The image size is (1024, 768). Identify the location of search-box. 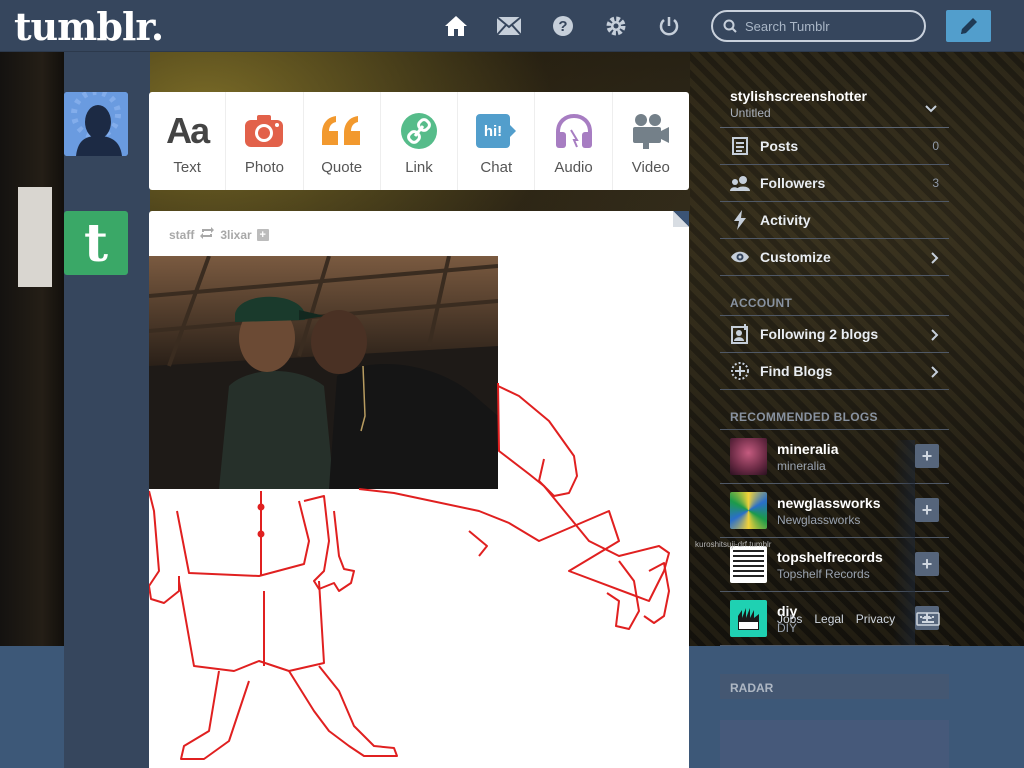
(818, 26).